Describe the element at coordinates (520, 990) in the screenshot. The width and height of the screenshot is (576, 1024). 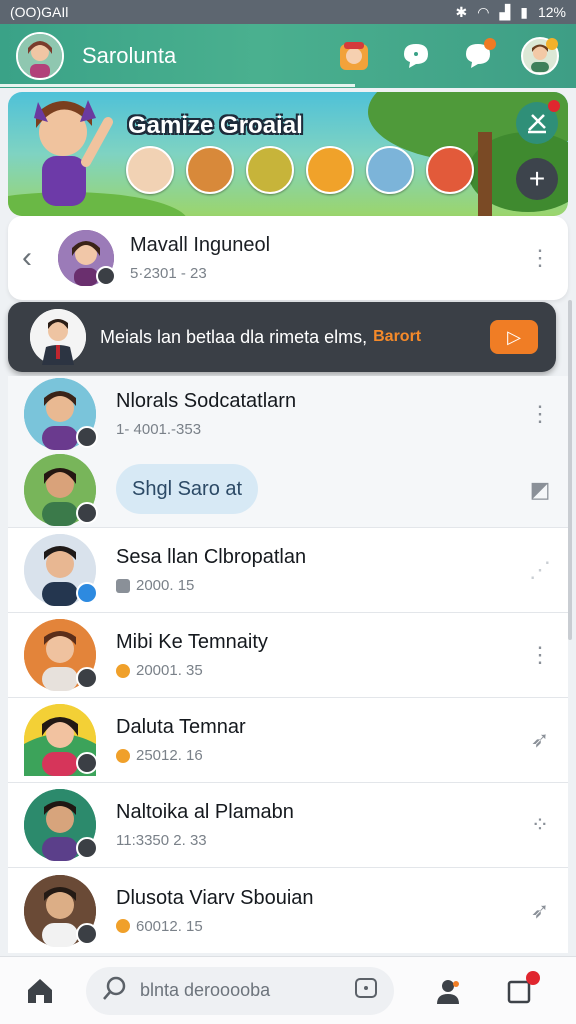
I see `pages-button` at that location.